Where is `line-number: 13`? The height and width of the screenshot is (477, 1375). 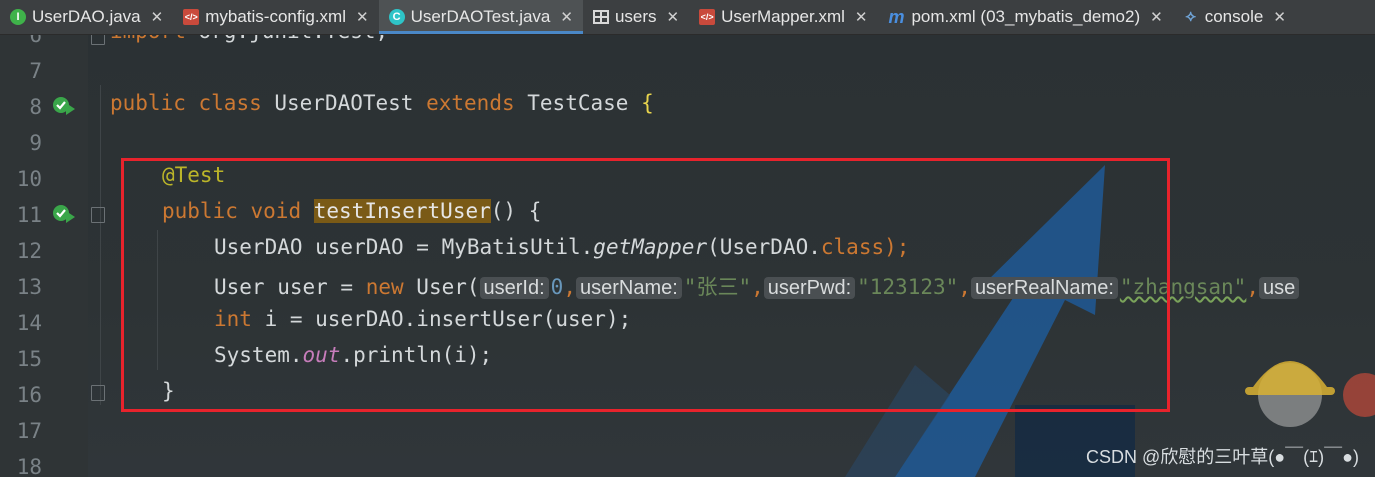
line-number: 13 is located at coordinates (29, 287).